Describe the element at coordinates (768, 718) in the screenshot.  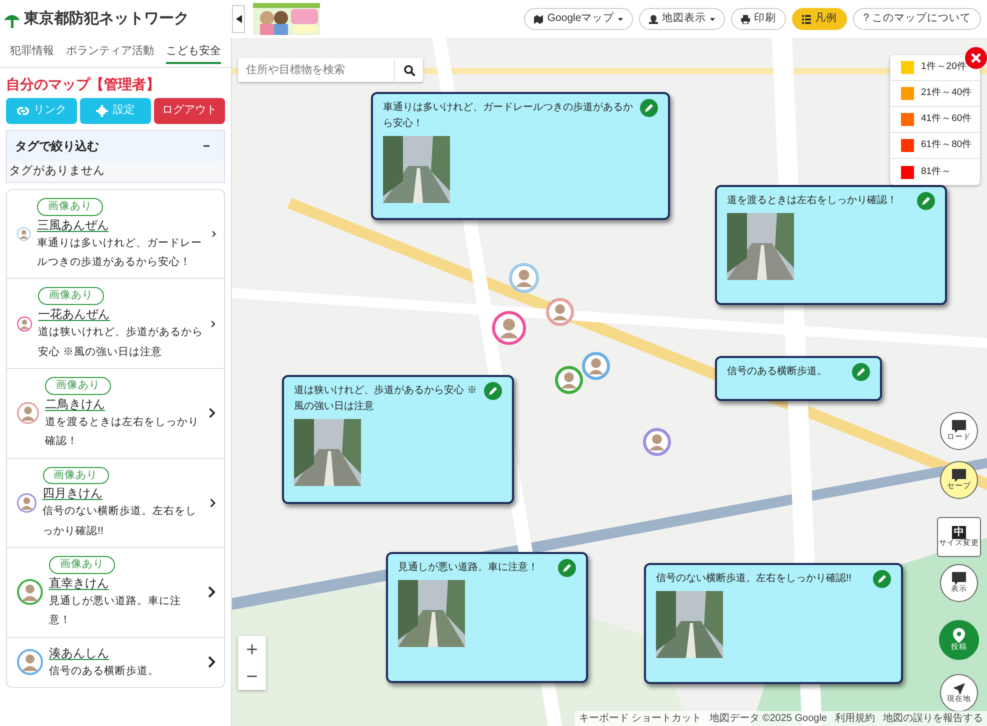
I see `attribution-link: 地図データ ©2025 Google` at that location.